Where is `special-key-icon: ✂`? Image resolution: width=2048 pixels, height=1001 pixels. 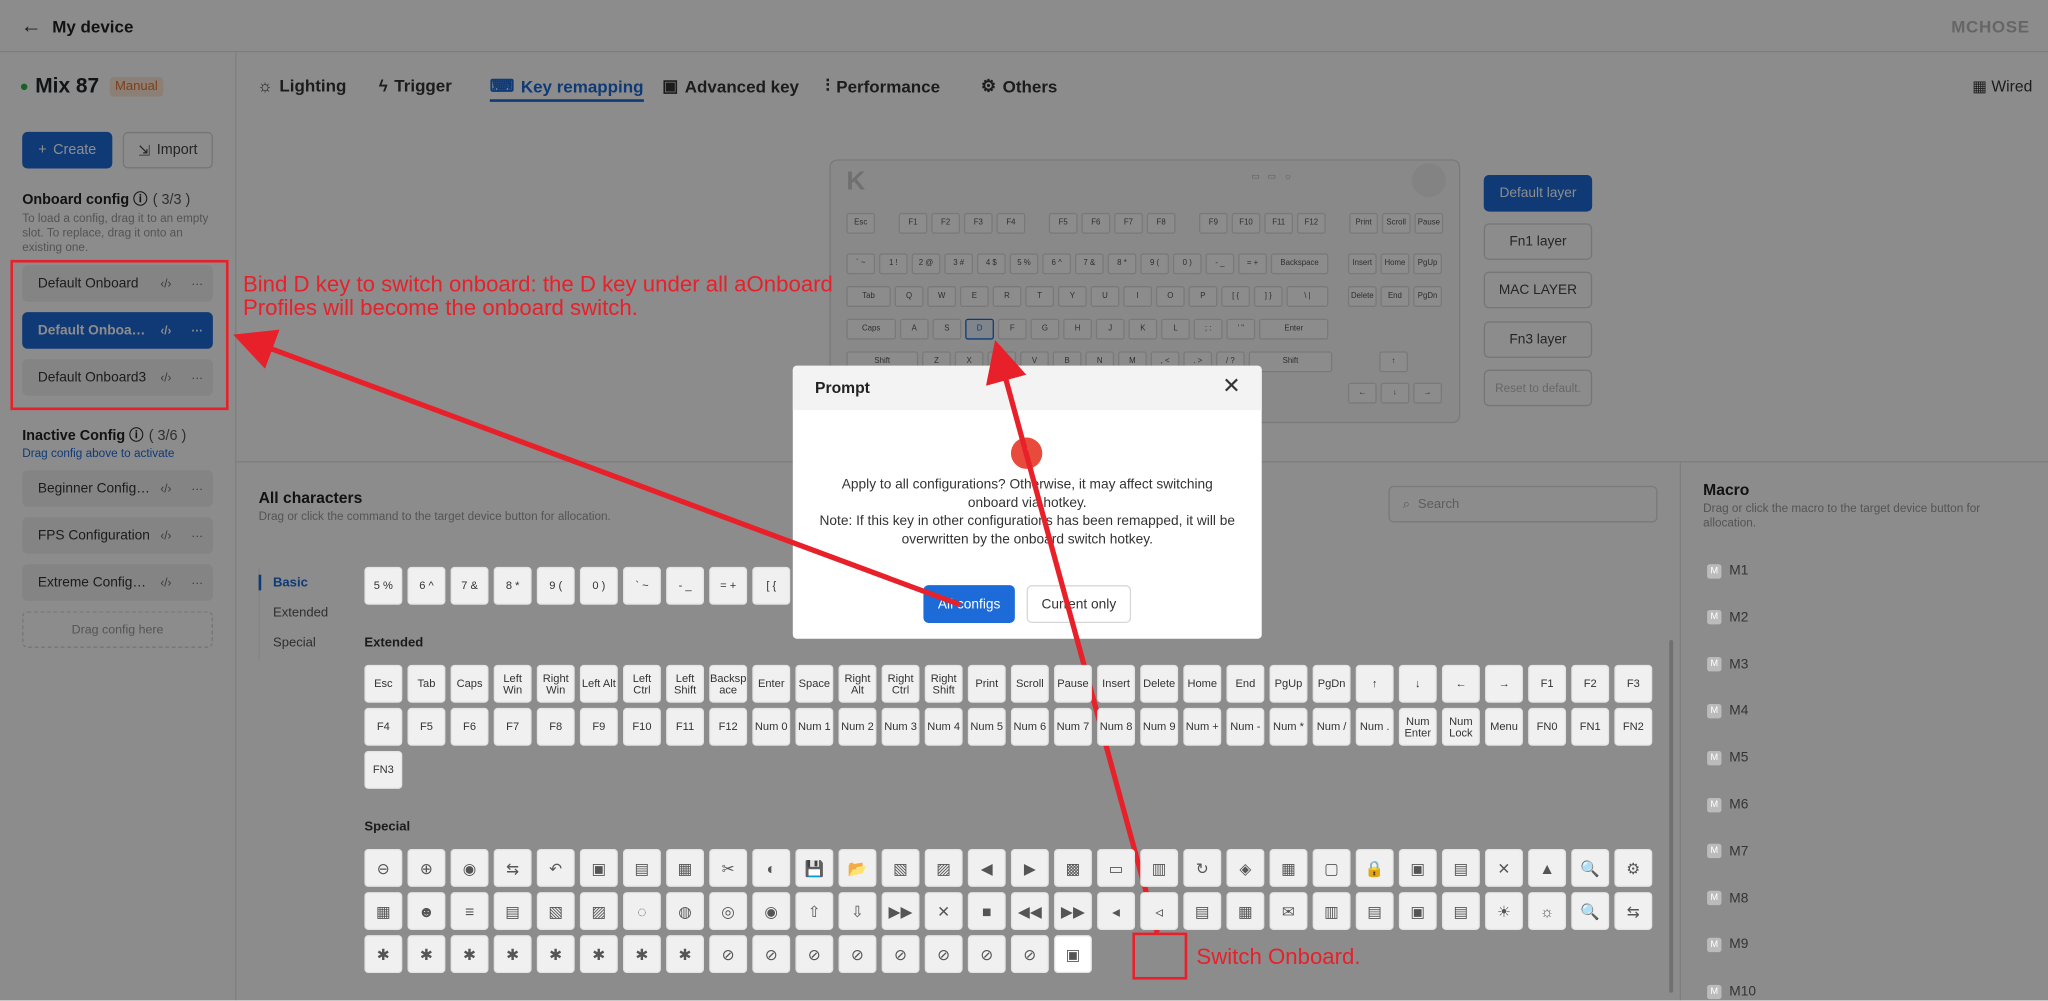
special-key-icon: ✂ is located at coordinates (728, 867).